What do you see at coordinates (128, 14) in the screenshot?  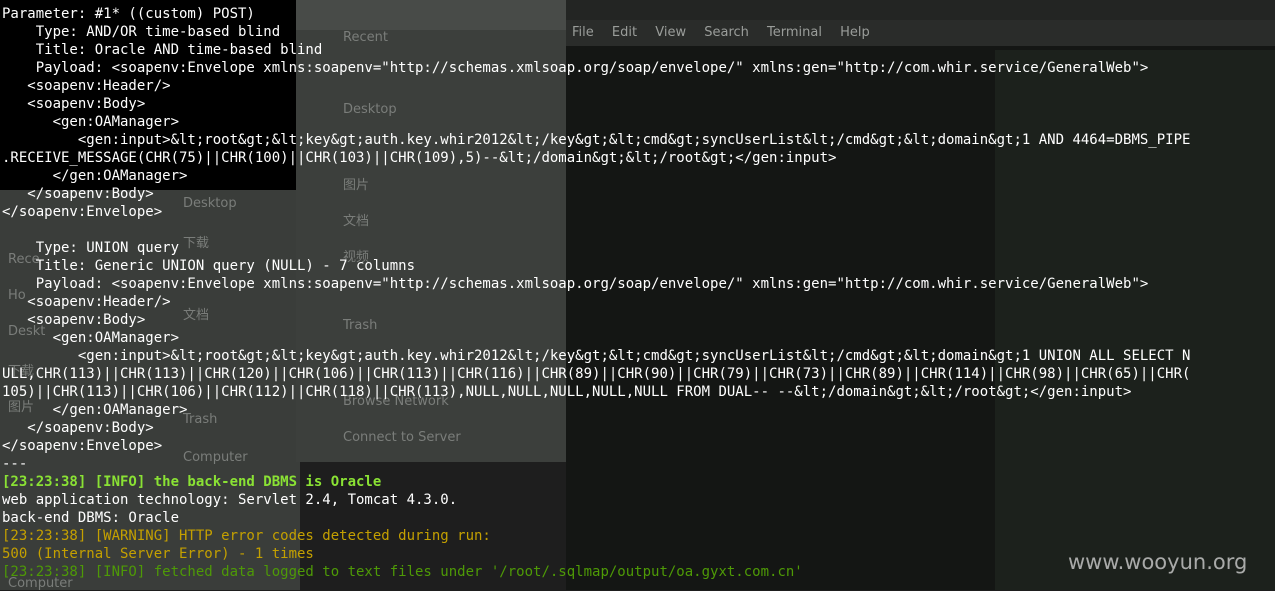 I see `terminal-line: Parameter: #1* ((custom) POST)` at bounding box center [128, 14].